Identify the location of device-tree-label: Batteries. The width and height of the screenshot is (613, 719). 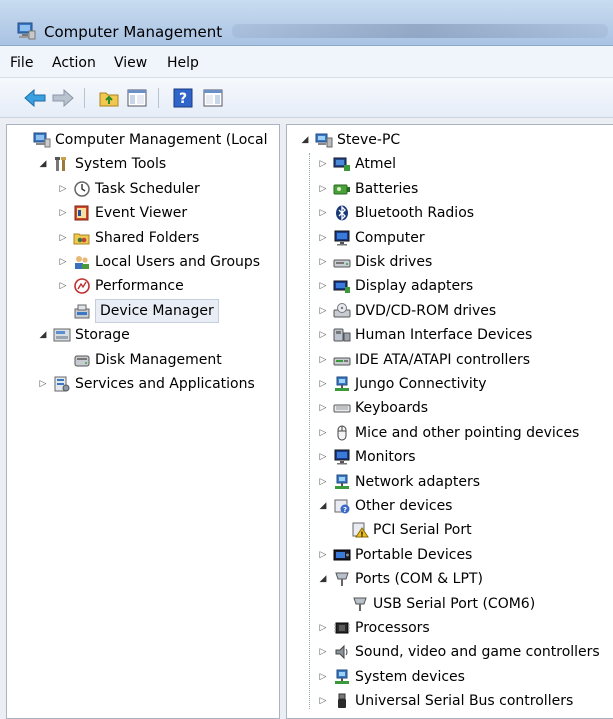
(386, 189).